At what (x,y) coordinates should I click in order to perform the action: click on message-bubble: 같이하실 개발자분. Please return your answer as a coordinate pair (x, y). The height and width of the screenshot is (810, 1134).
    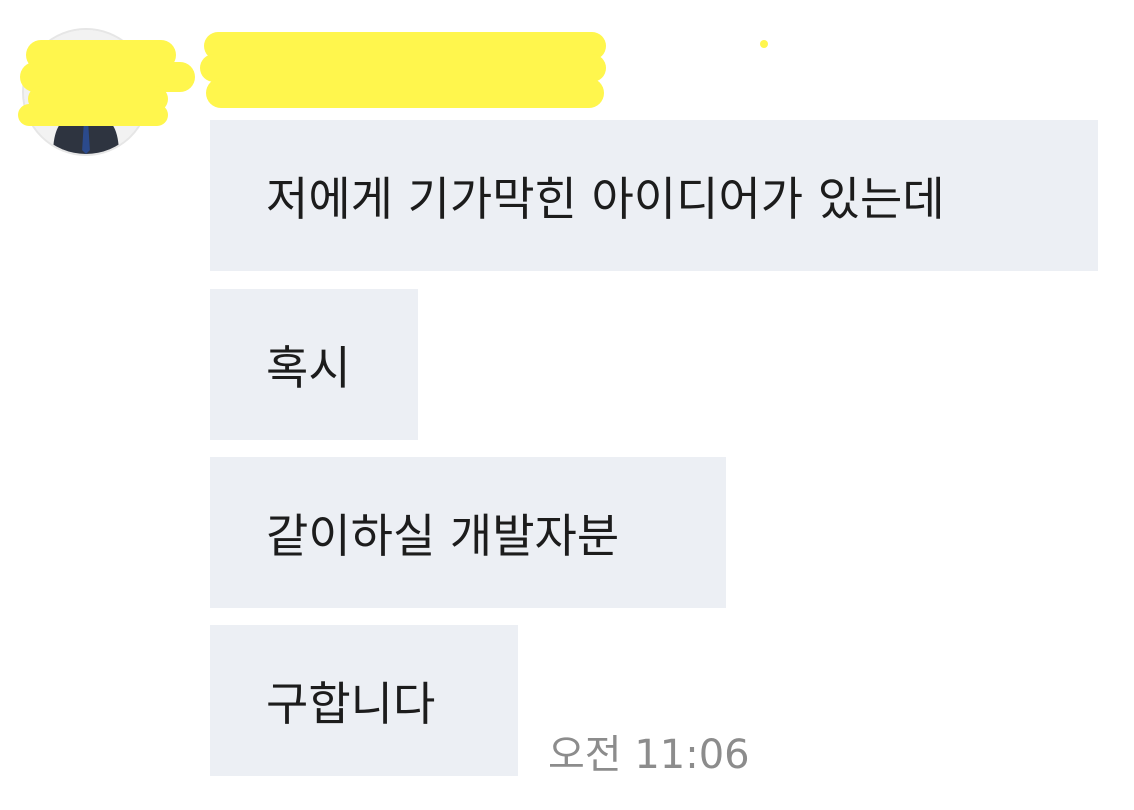
    Looking at the image, I should click on (468, 532).